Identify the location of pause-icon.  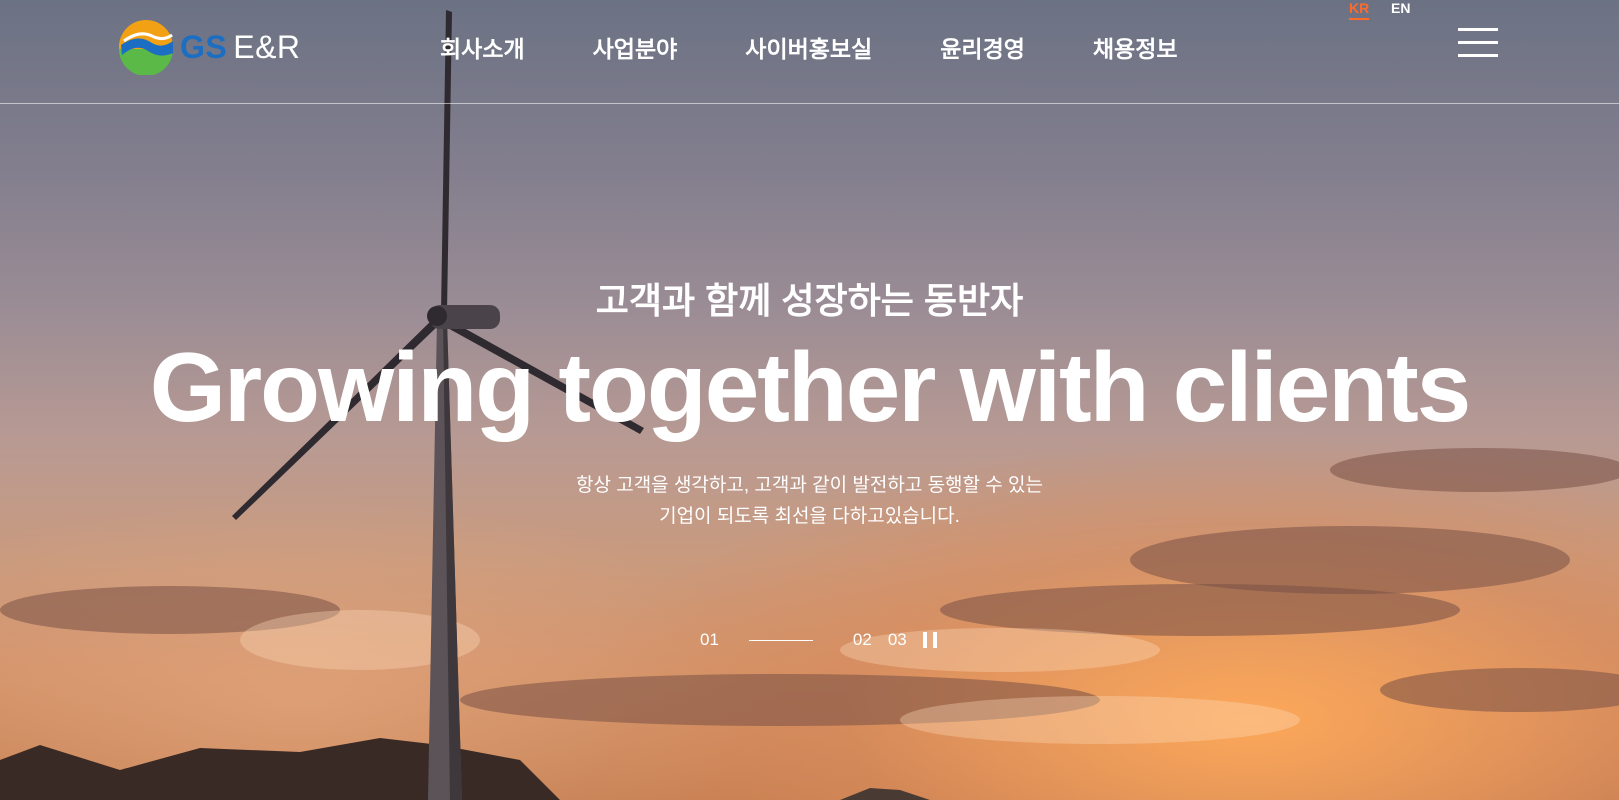
(929, 640).